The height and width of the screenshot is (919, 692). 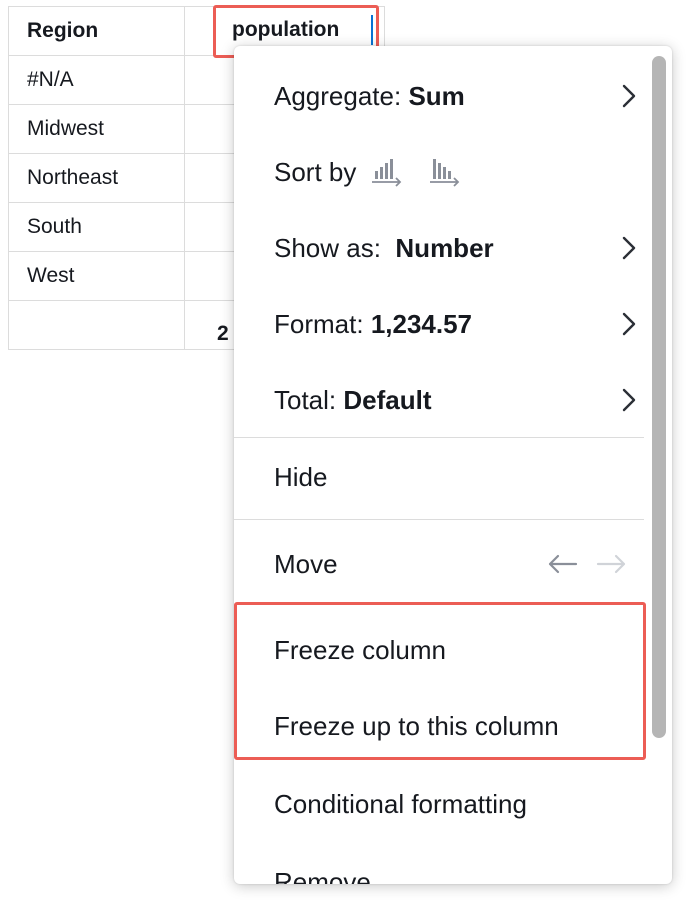 What do you see at coordinates (446, 172) in the screenshot?
I see `sort-descending-icon` at bounding box center [446, 172].